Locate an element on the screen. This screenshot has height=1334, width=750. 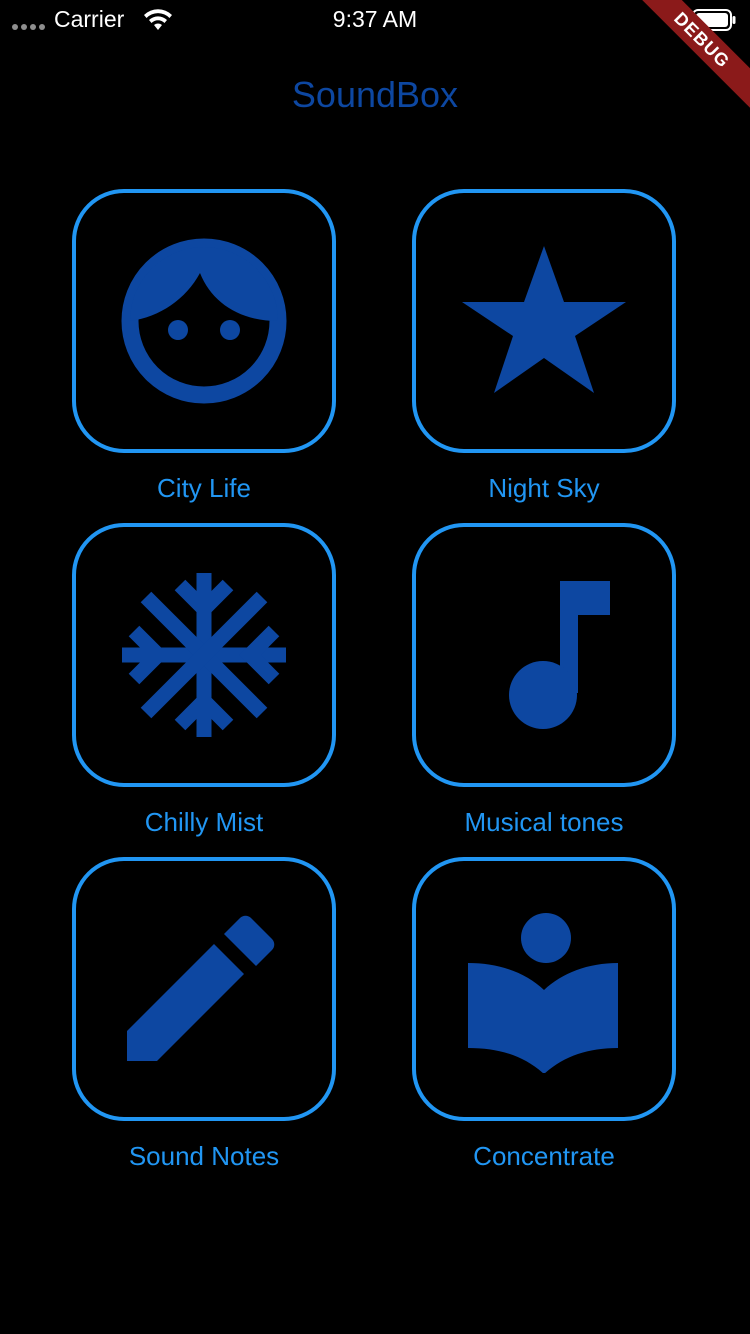
music-note-icon is located at coordinates (544, 655).